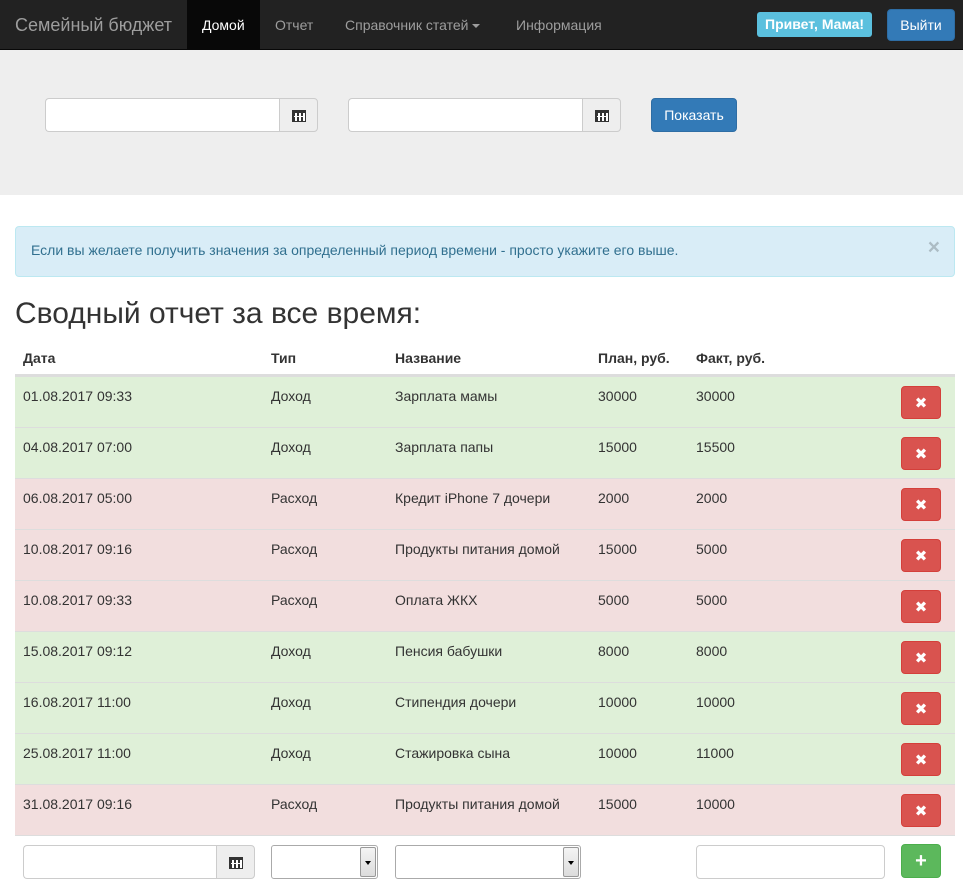 The height and width of the screenshot is (895, 963). What do you see at coordinates (473, 498) in the screenshot?
I see `cell-name: Кредит iPhone 7 дочери` at bounding box center [473, 498].